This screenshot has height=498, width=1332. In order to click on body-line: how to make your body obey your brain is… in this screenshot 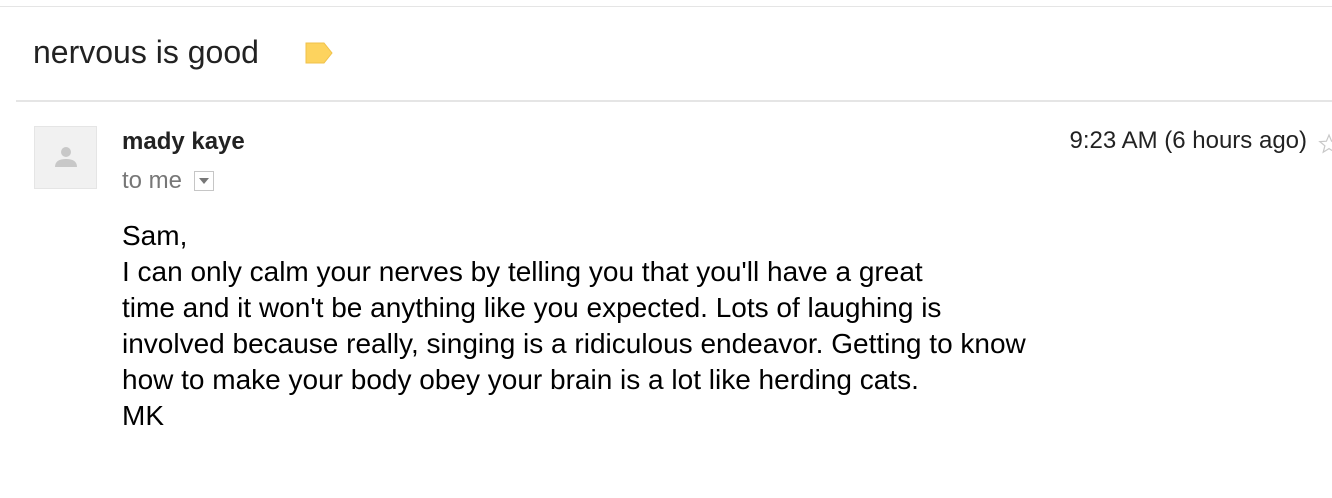, I will do `click(520, 379)`.